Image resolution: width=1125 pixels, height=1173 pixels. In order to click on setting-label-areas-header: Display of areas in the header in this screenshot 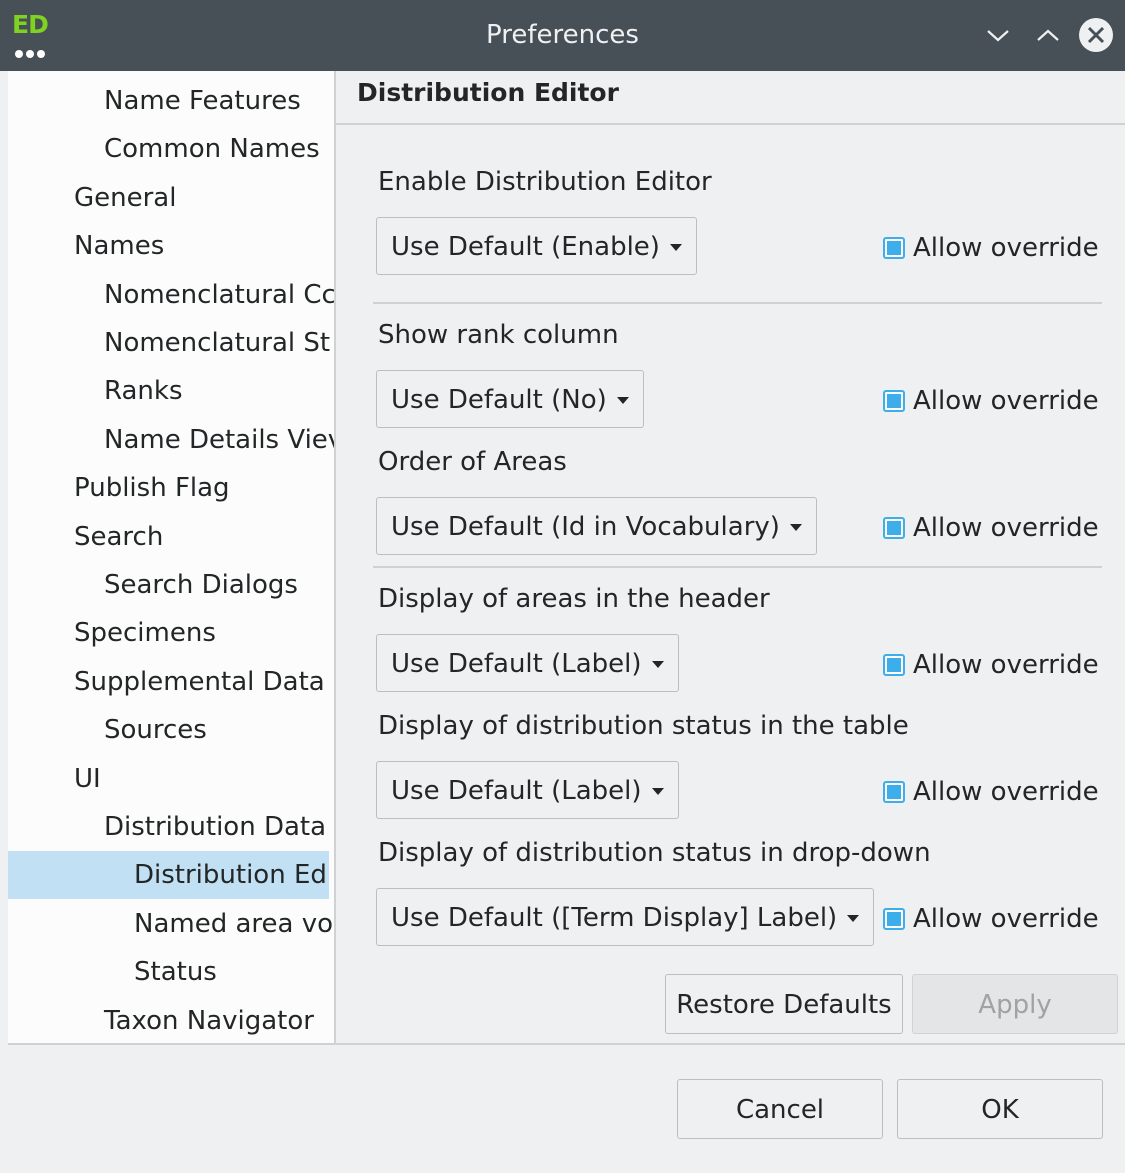, I will do `click(574, 599)`.